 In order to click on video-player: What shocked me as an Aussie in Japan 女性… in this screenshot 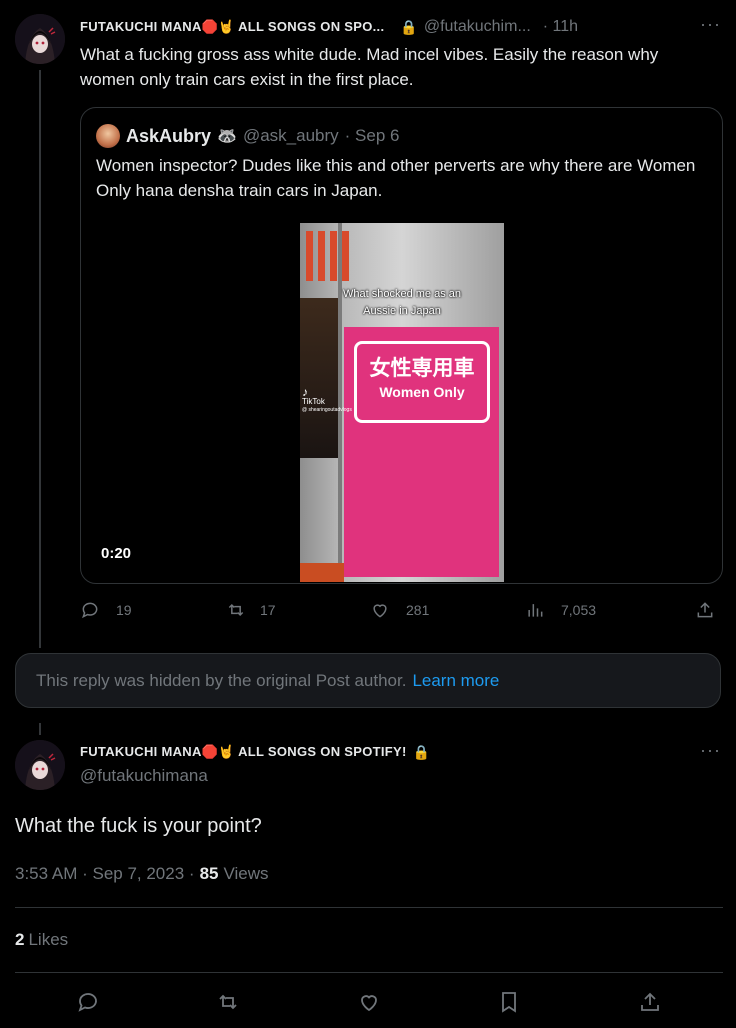, I will do `click(402, 402)`.